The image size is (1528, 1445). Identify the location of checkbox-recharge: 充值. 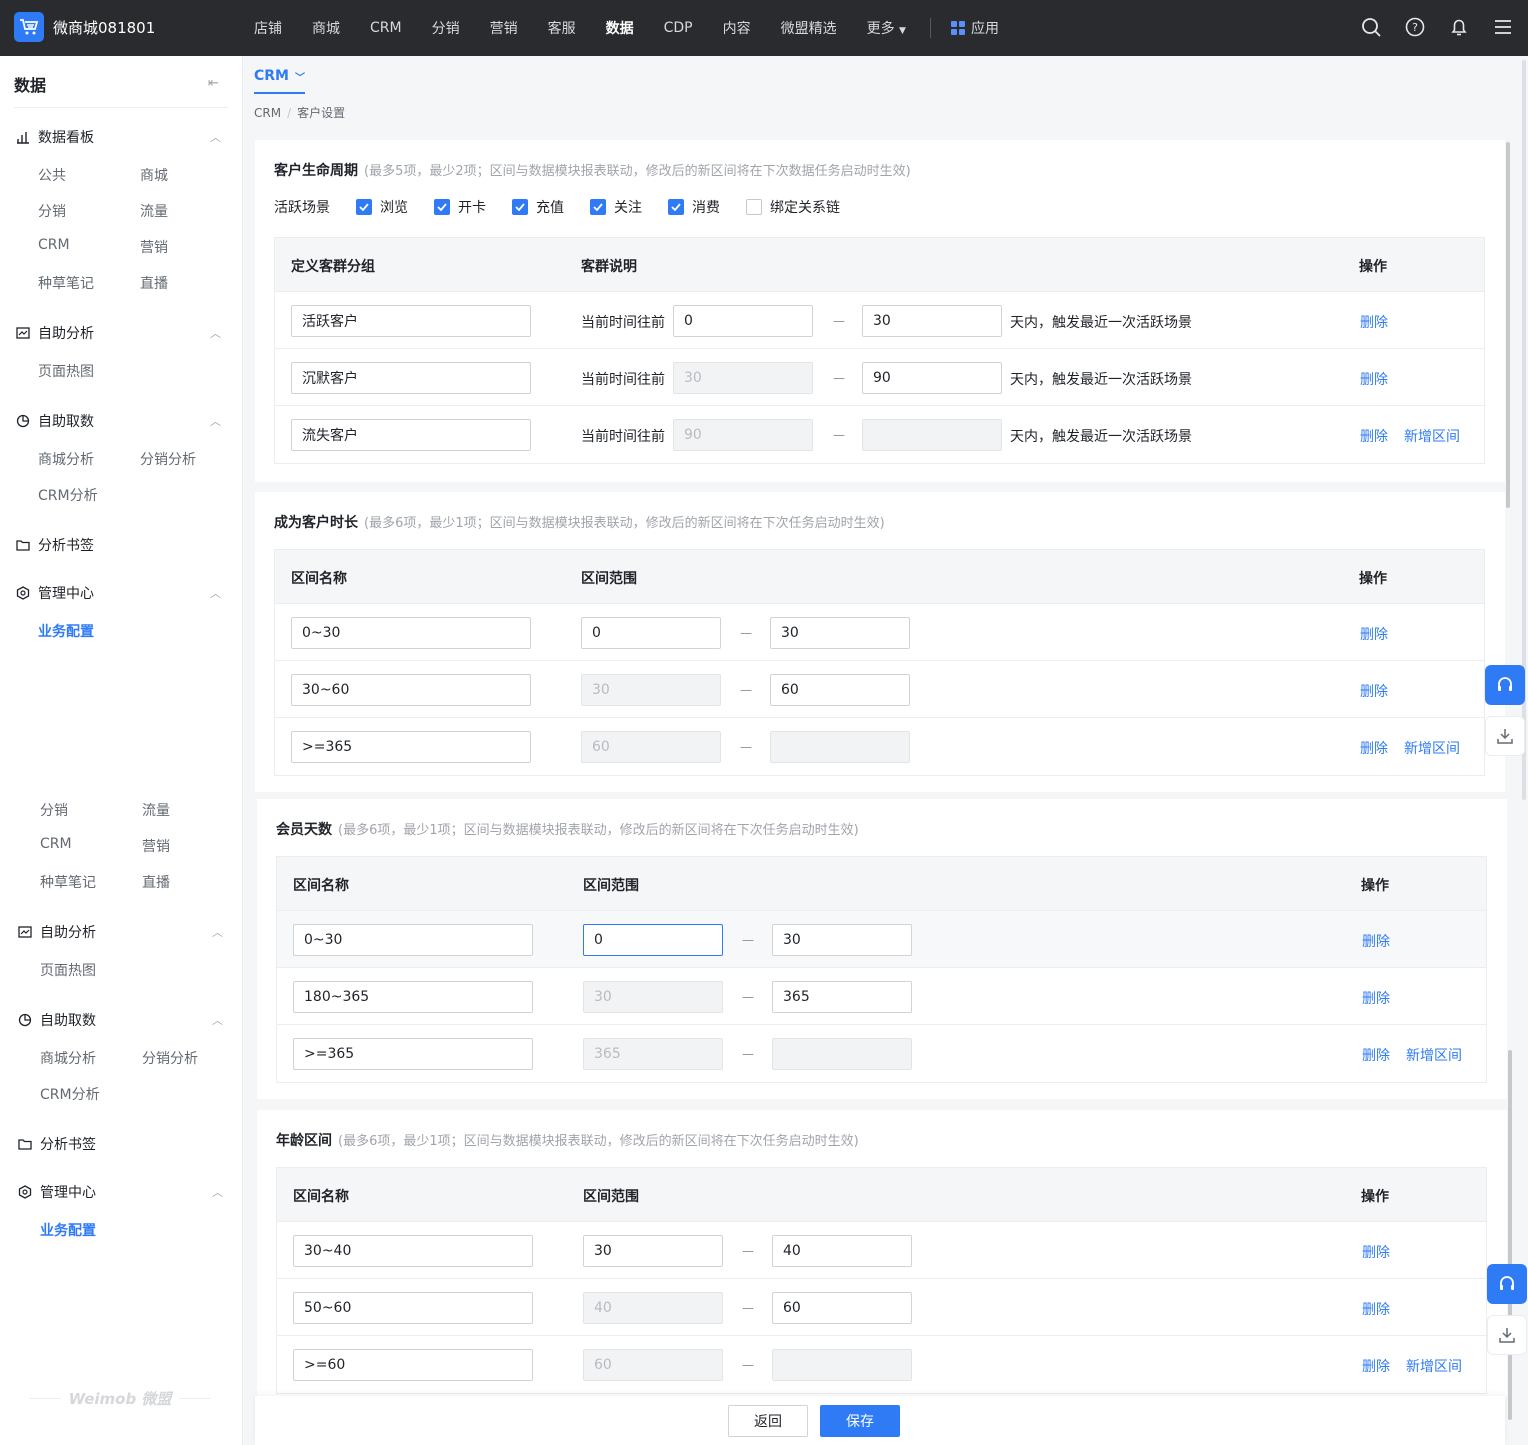
(538, 207).